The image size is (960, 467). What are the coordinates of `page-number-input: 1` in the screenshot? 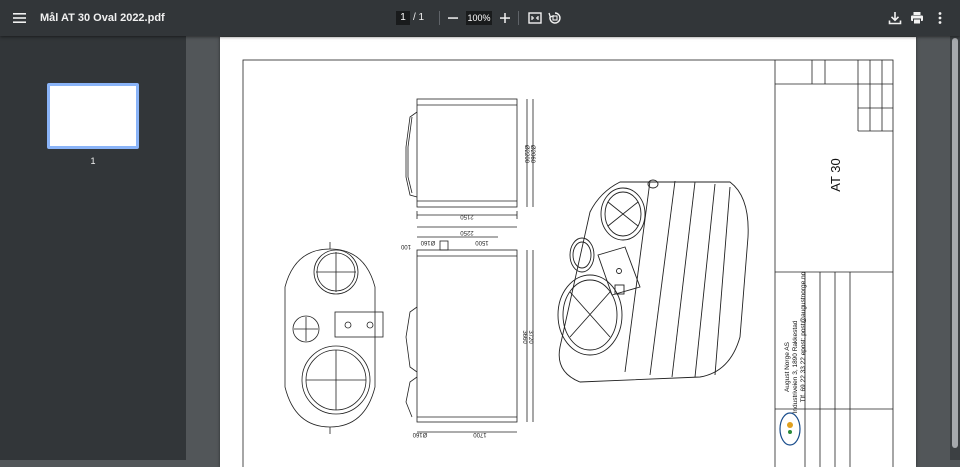 It's located at (403, 18).